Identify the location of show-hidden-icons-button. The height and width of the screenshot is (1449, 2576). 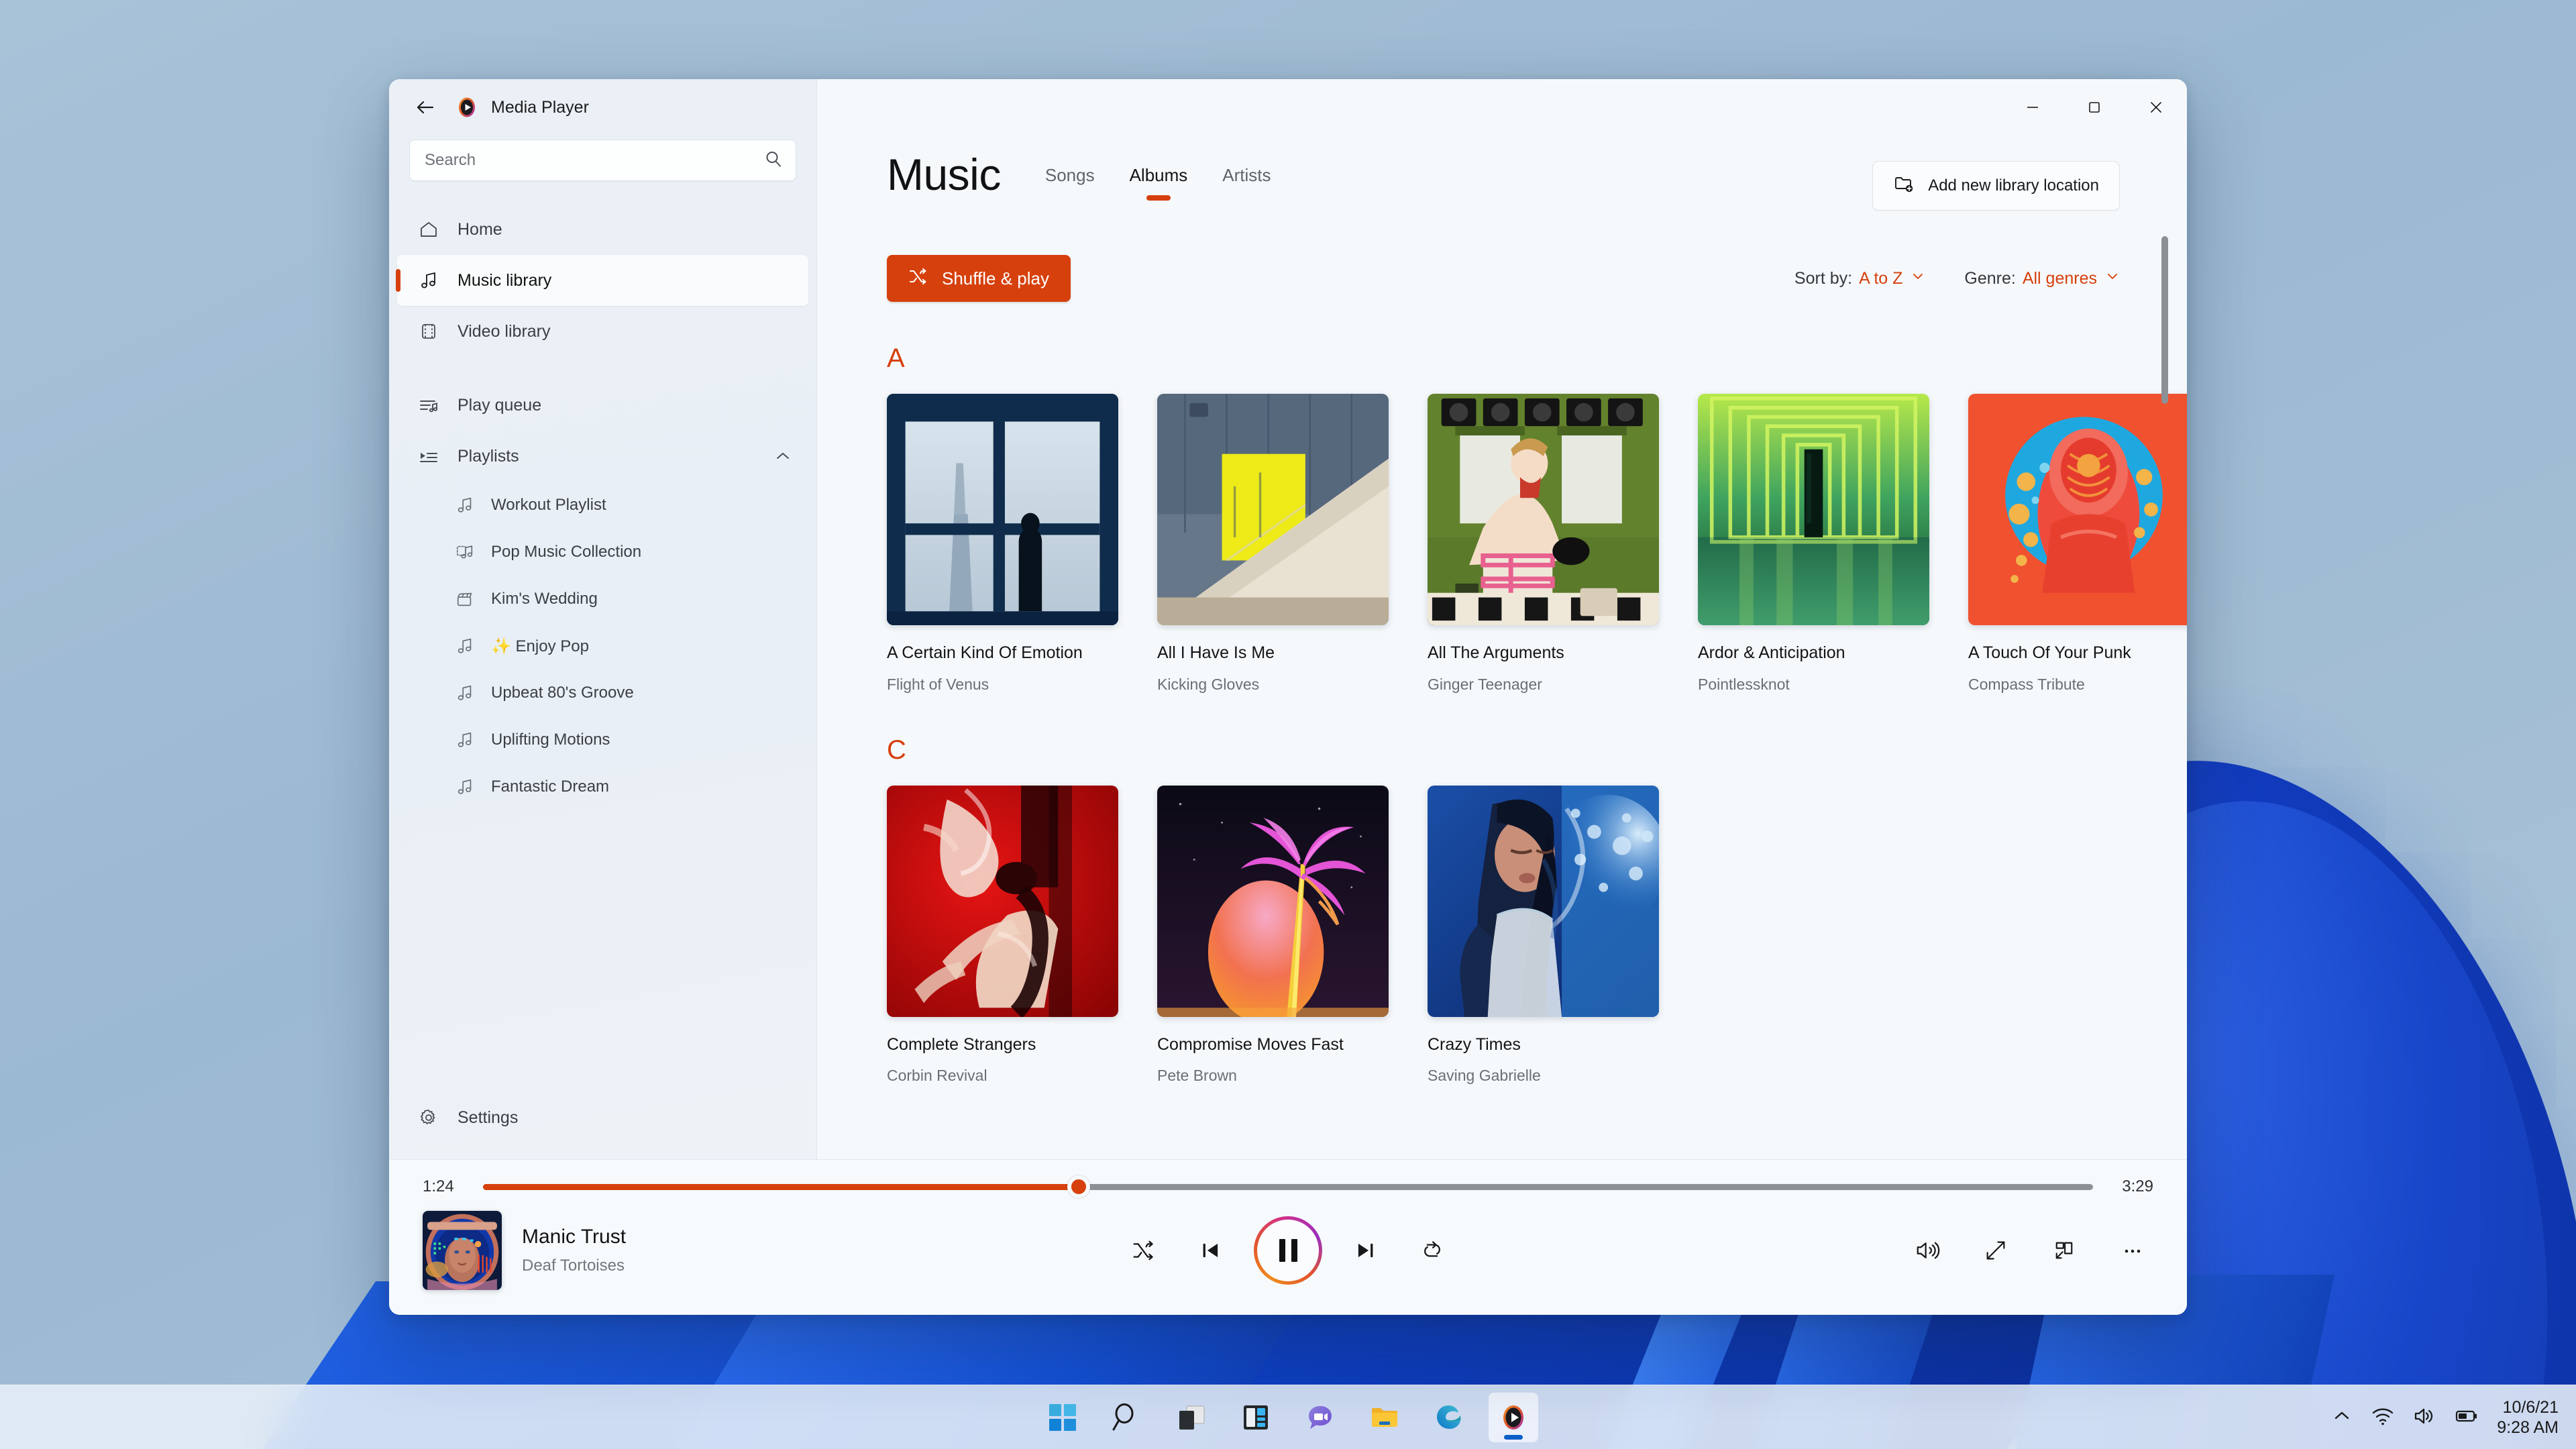
(2341, 1418).